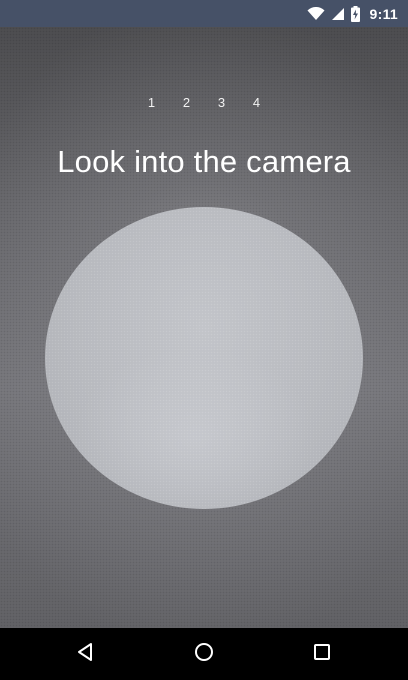  What do you see at coordinates (355, 13) in the screenshot?
I see `battery-charging-icon` at bounding box center [355, 13].